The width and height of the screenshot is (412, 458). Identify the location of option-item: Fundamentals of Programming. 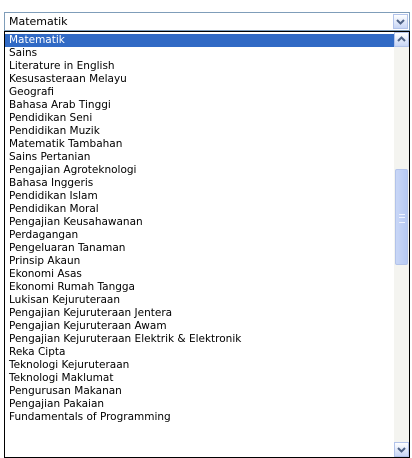
(199, 417).